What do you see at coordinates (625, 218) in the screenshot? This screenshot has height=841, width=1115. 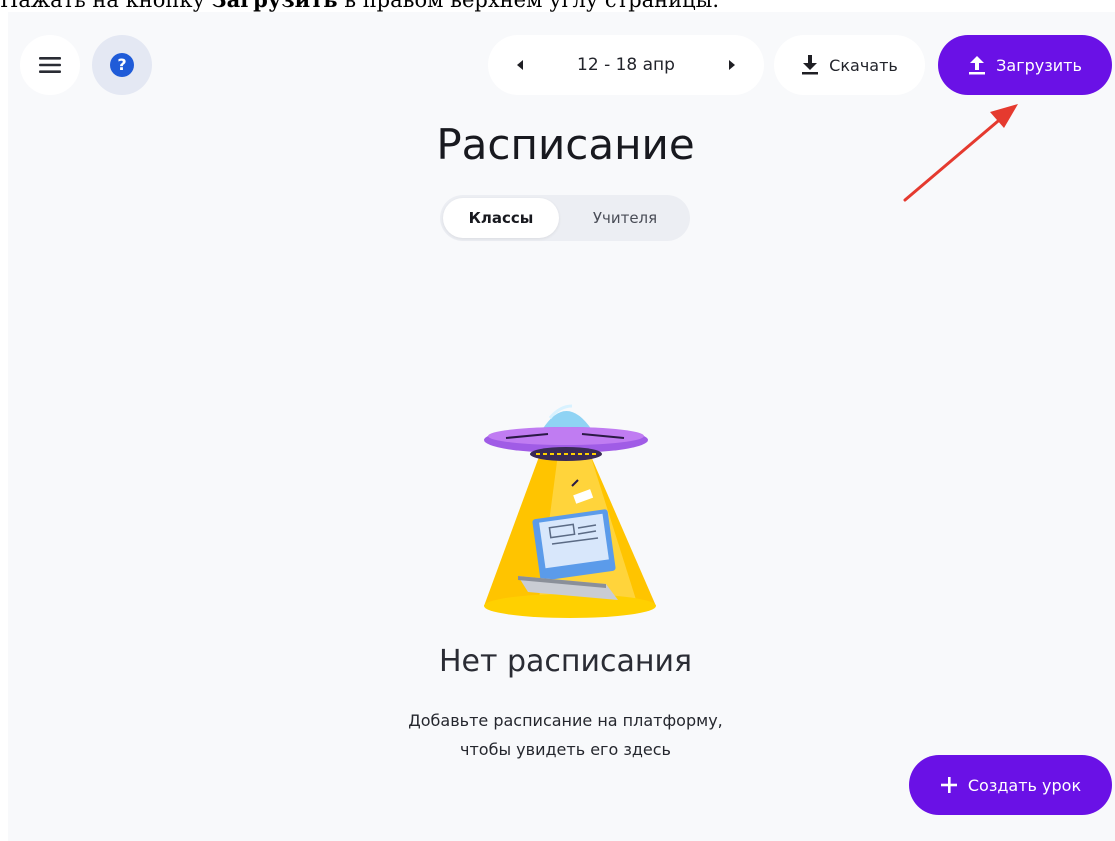 I see `tab-teachers: Учителя` at bounding box center [625, 218].